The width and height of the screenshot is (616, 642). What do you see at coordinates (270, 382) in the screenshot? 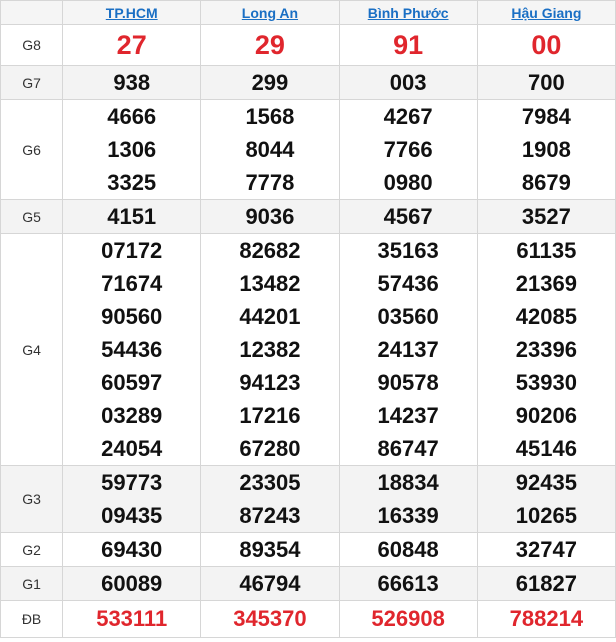
I see `prize-value: 94123` at bounding box center [270, 382].